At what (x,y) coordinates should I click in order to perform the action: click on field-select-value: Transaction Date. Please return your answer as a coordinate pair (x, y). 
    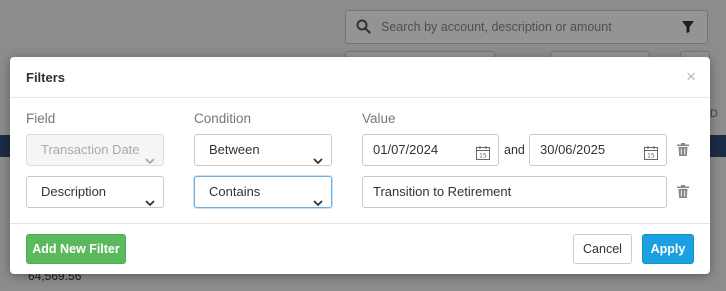
    Looking at the image, I should click on (90, 149).